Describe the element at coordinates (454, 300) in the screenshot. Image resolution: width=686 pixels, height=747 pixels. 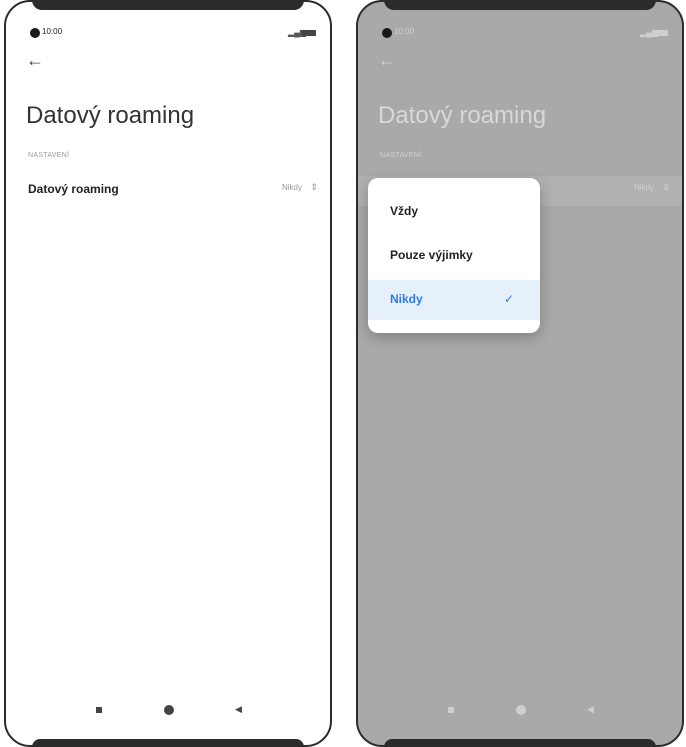
I see `option-item-nikdy: Nikdy ✓` at that location.